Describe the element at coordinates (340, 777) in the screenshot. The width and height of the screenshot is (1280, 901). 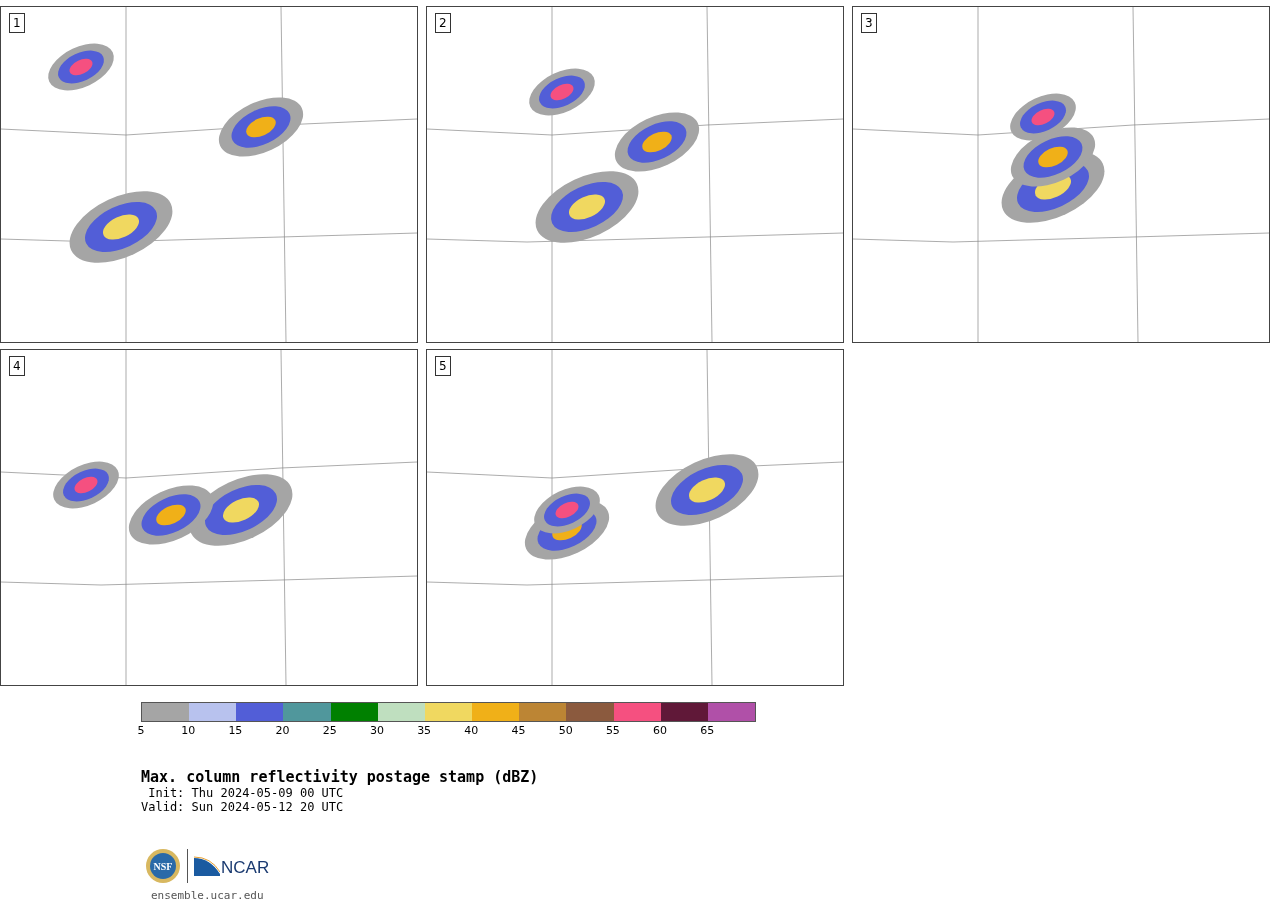
I see `chart-title: Max. column reflectivity postage stamp (dBZ)` at that location.